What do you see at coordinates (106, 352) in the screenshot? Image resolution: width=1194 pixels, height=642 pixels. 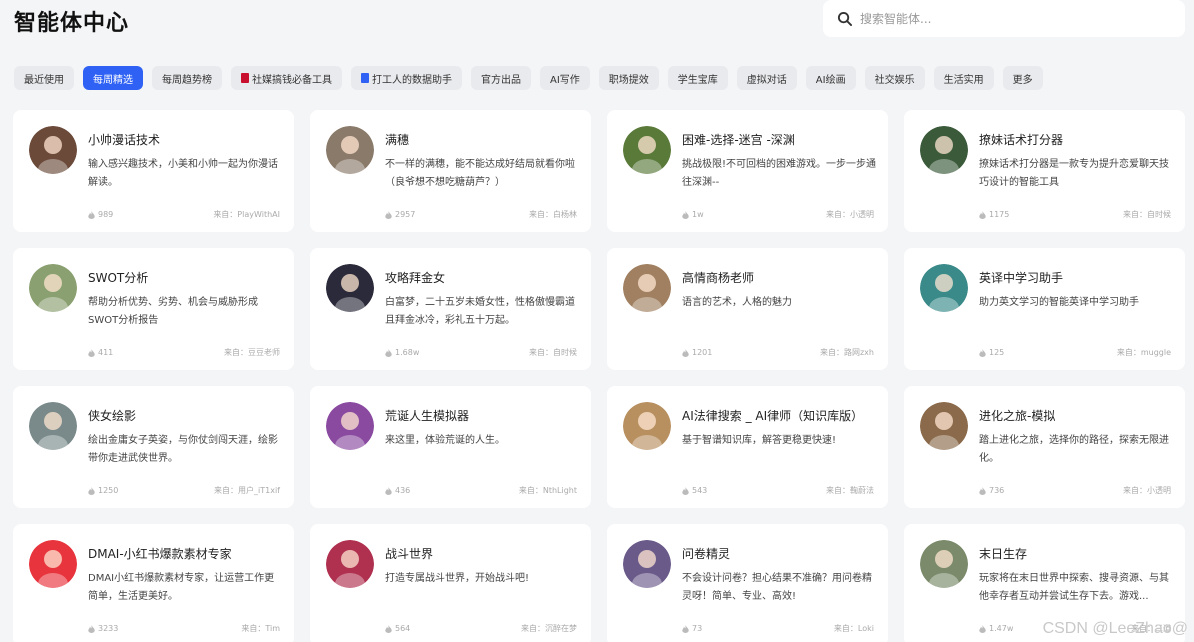 I see `usage-count: 411` at bounding box center [106, 352].